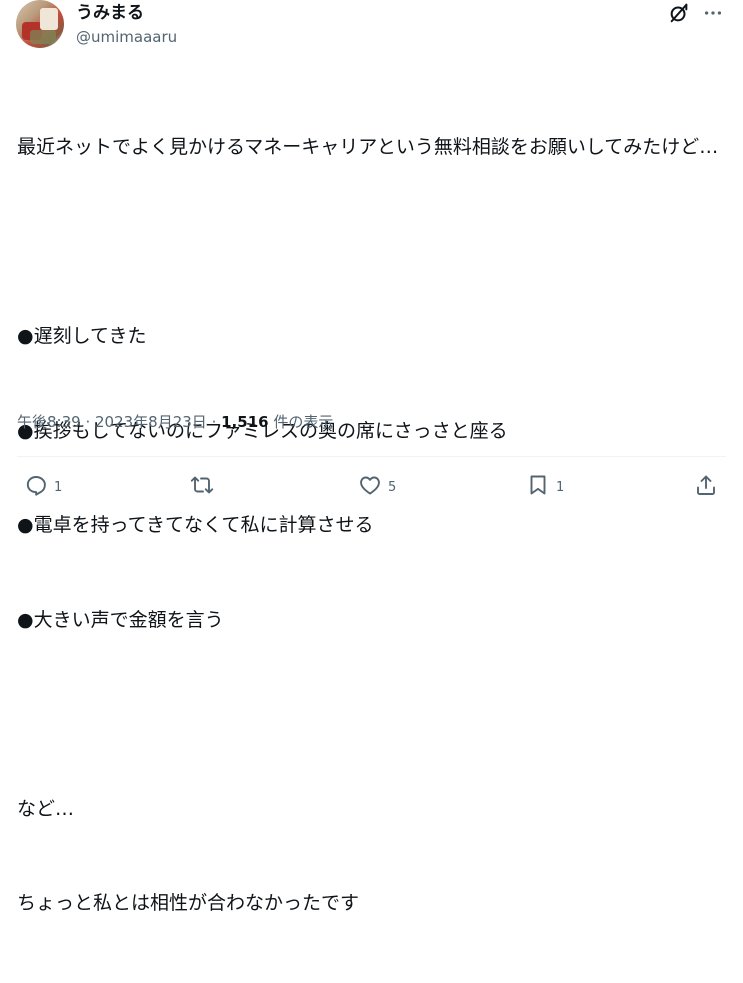 This screenshot has height=983, width=743. What do you see at coordinates (188, 903) in the screenshot?
I see `tweet-line: ちょっと私とは相性が合わなかったです` at bounding box center [188, 903].